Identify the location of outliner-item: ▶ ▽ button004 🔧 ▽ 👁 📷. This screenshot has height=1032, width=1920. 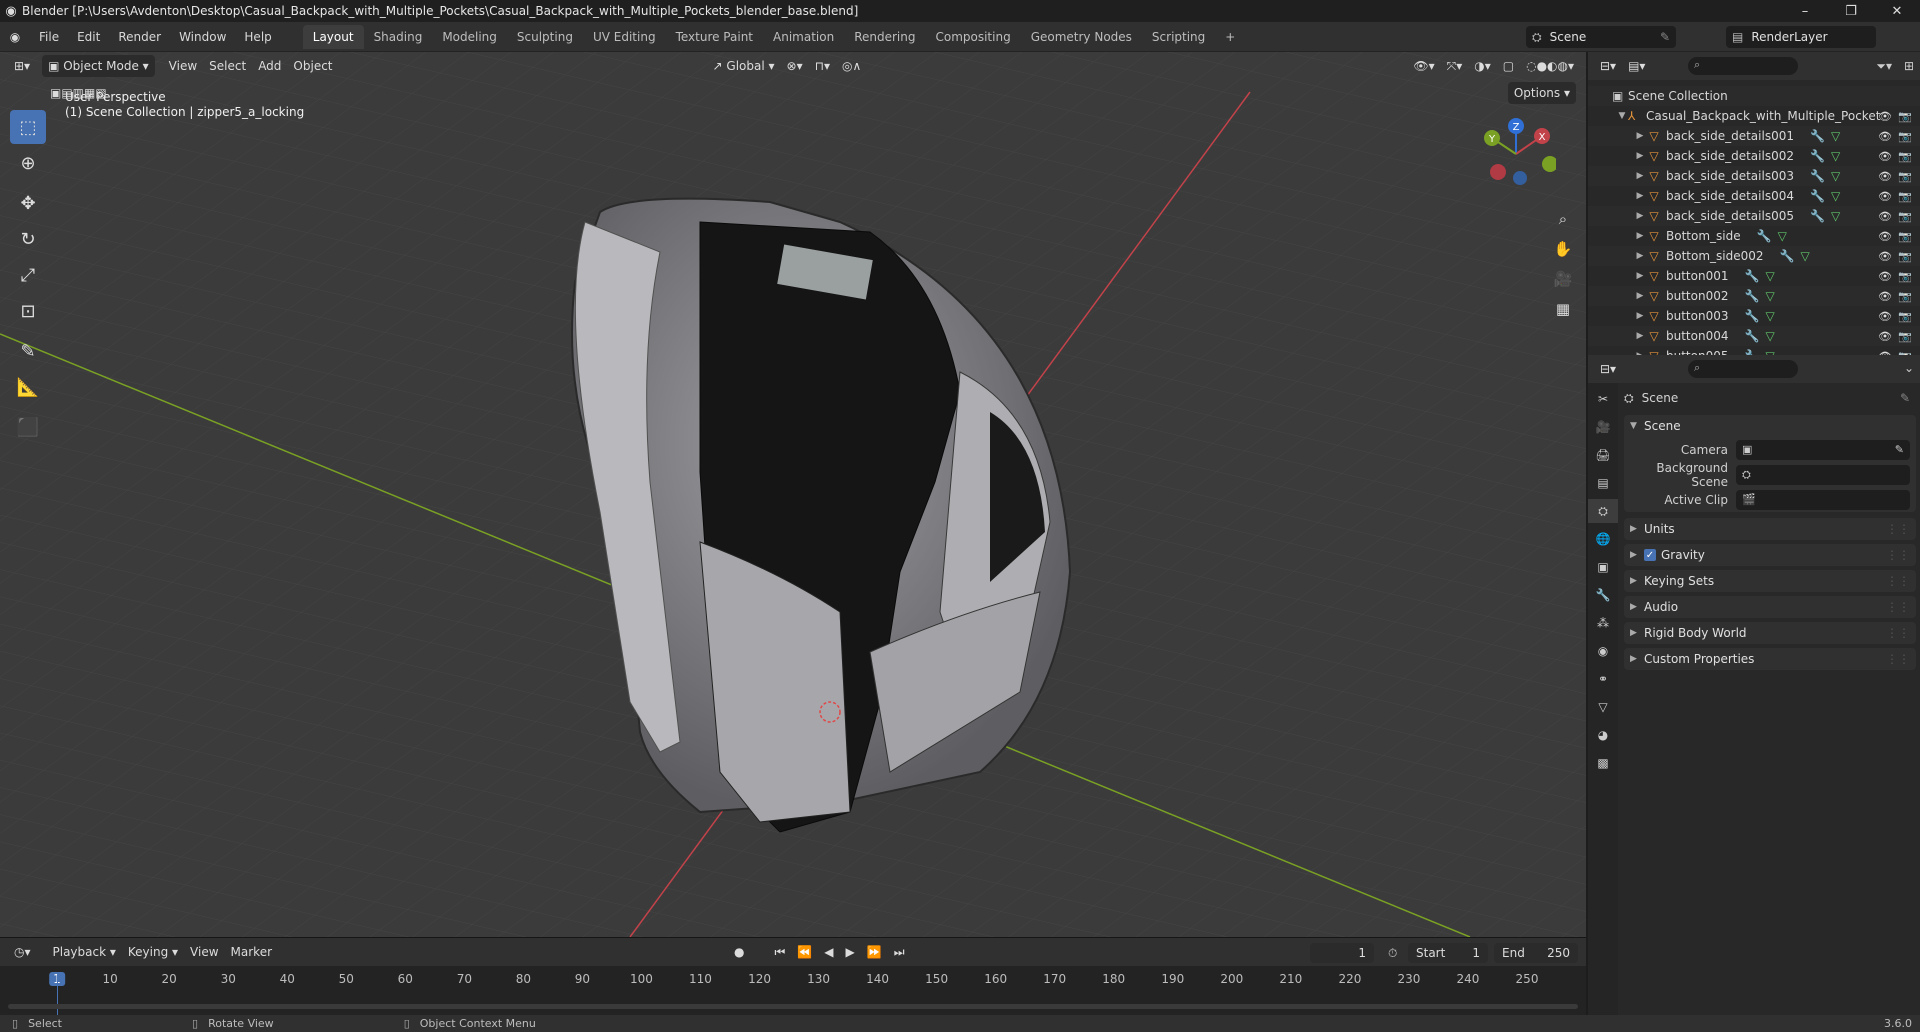
(1754, 336).